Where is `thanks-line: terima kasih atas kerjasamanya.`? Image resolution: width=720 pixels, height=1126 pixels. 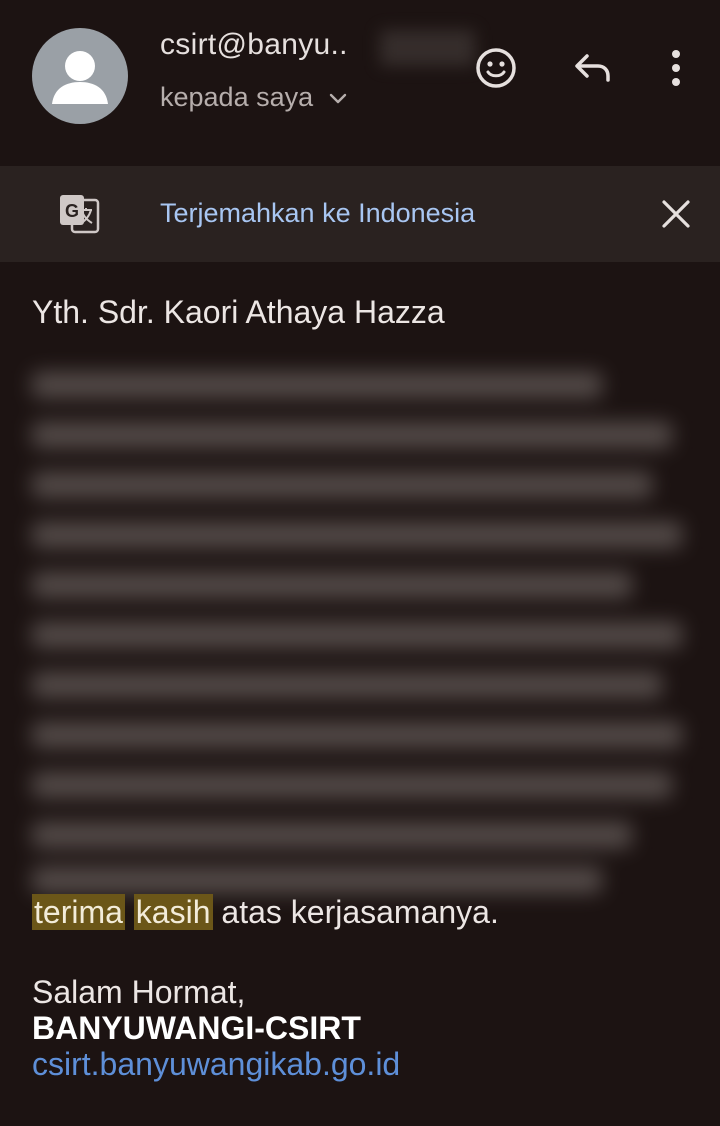
thanks-line: terima kasih atas kerjasamanya. is located at coordinates (265, 912).